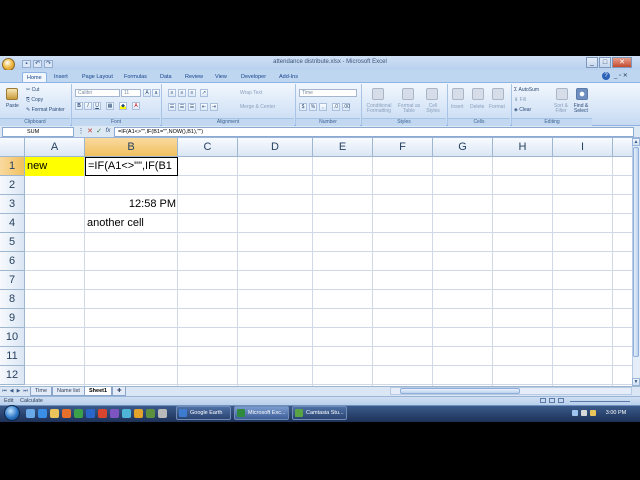 Image resolution: width=640 pixels, height=480 pixels. What do you see at coordinates (257, 107) in the screenshot?
I see `merge-center-button: Merge & Center` at bounding box center [257, 107].